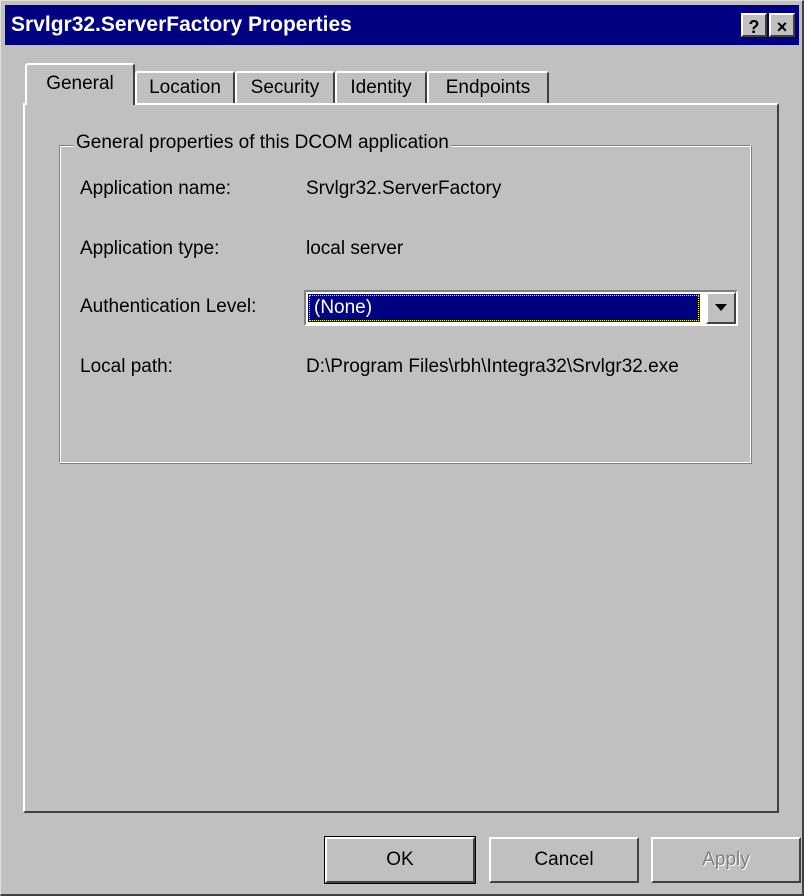 This screenshot has height=896, width=804. What do you see at coordinates (168, 306) in the screenshot?
I see `authentication-level-label: Authentication Level:` at bounding box center [168, 306].